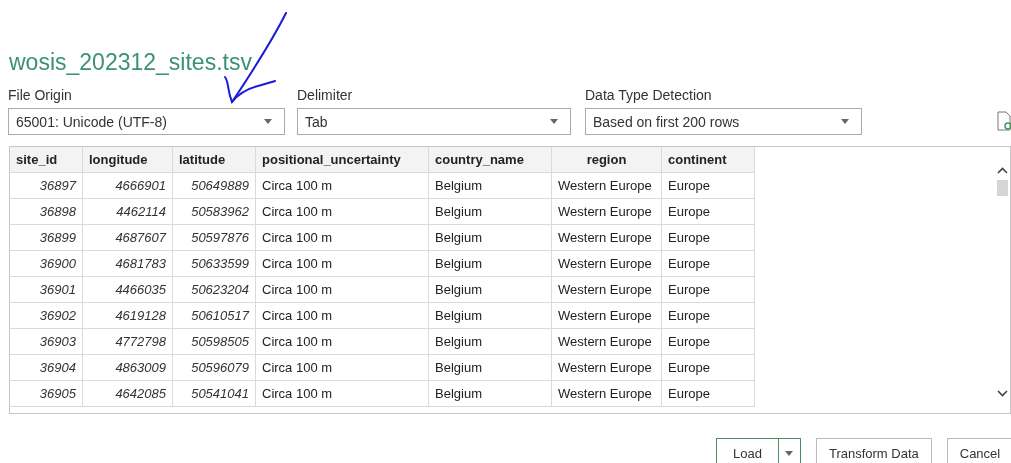  I want to click on table-cell: 4642085, so click(127, 393).